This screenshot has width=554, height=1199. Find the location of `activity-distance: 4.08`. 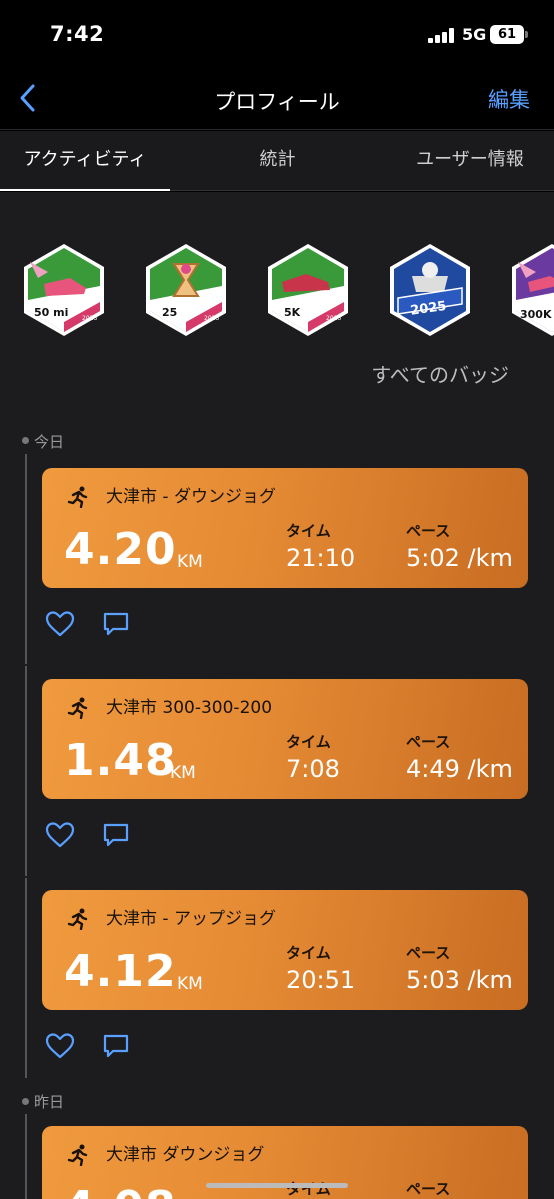

activity-distance: 4.08 is located at coordinates (120, 1190).